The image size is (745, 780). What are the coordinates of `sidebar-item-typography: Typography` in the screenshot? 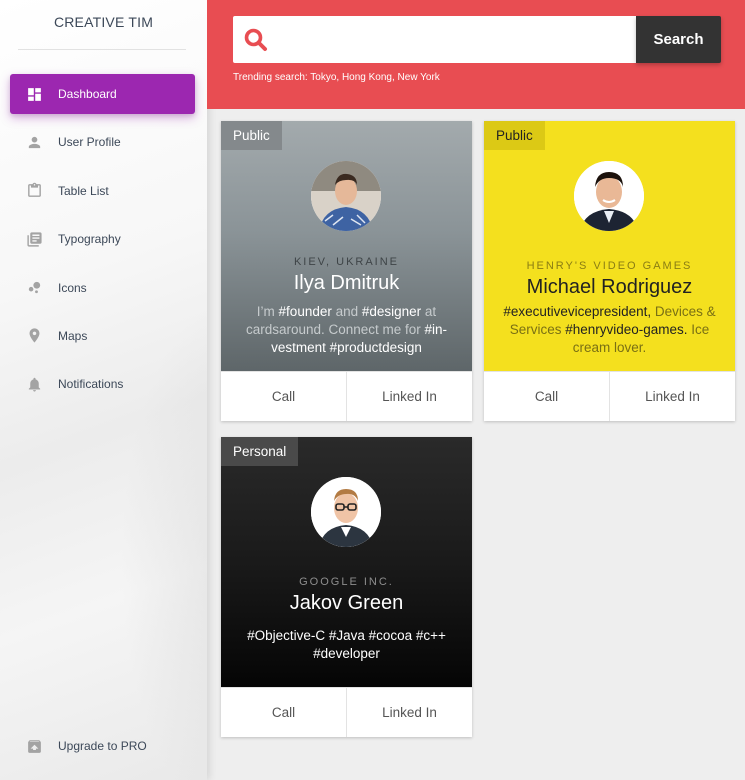 It's located at (102, 239).